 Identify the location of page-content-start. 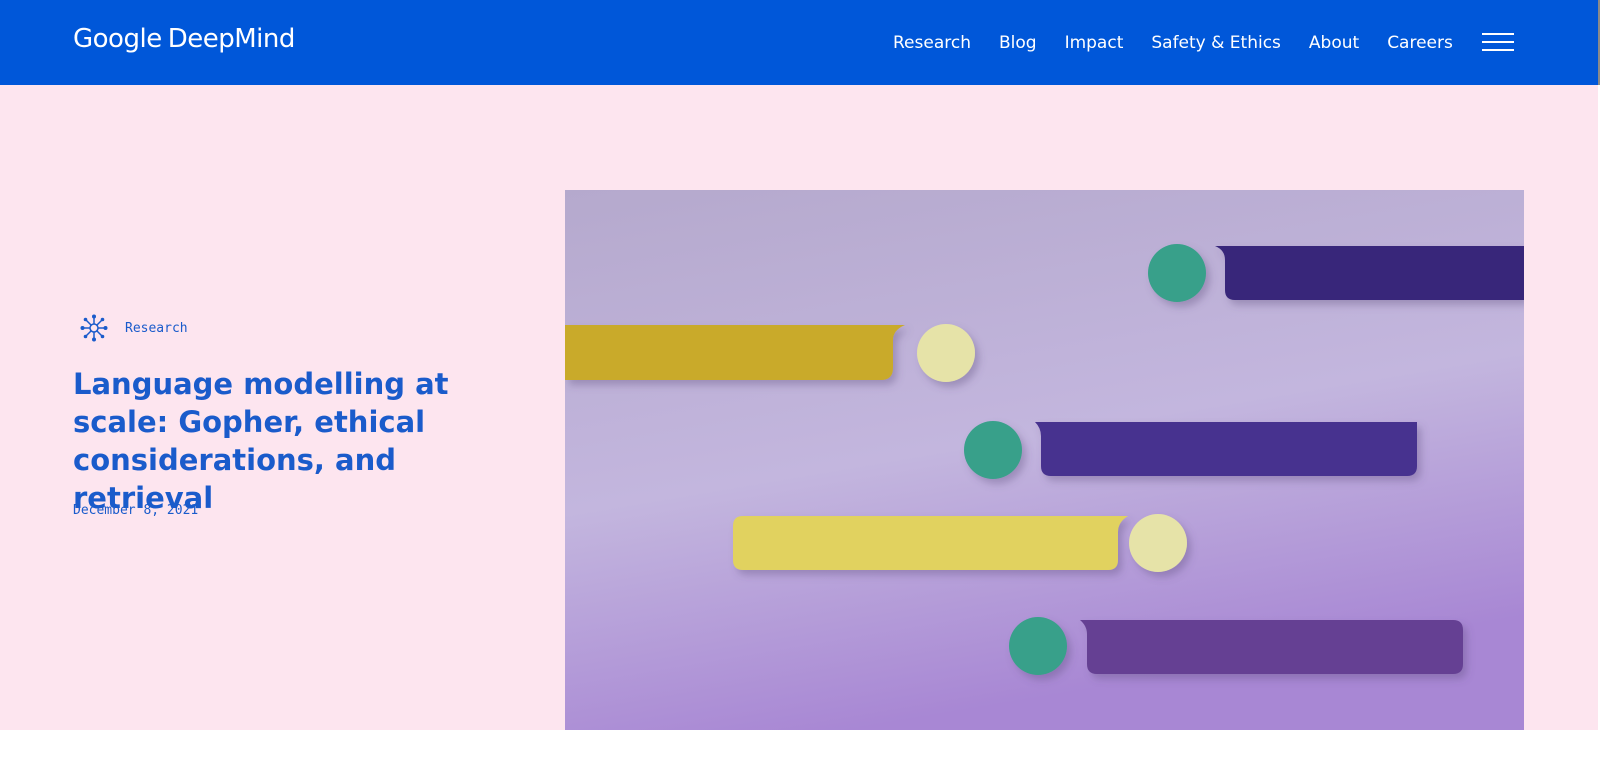
(799, 745).